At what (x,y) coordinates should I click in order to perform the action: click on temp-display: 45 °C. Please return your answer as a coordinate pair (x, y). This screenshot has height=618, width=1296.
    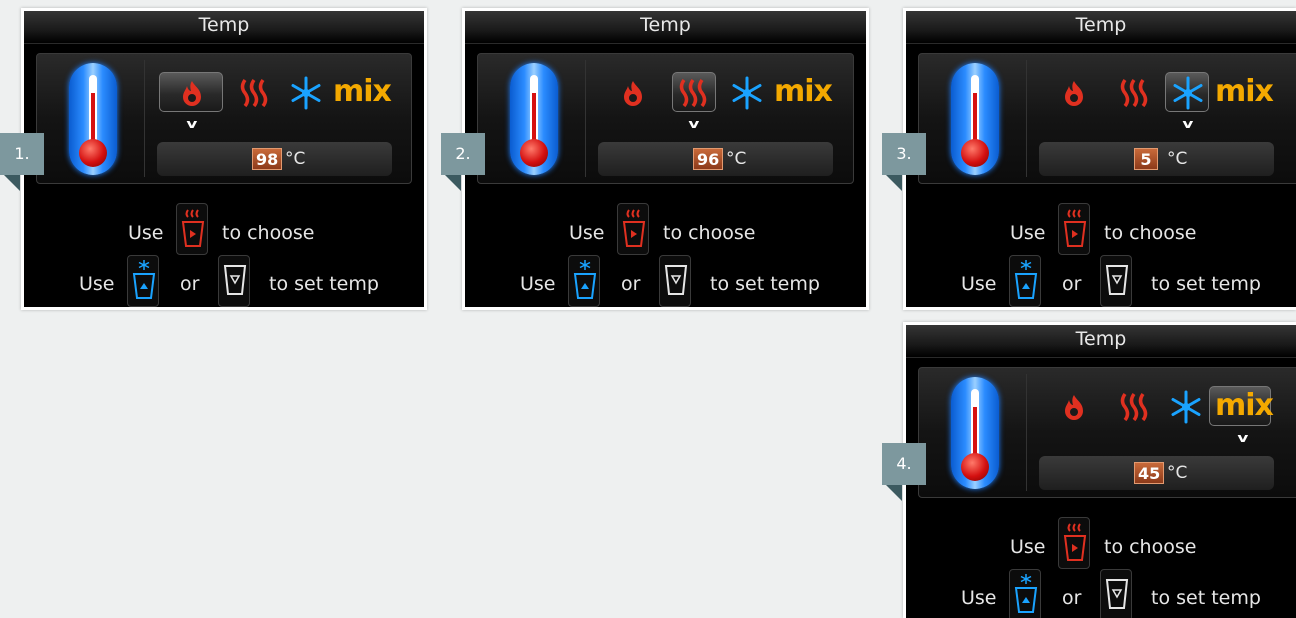
    Looking at the image, I should click on (1156, 473).